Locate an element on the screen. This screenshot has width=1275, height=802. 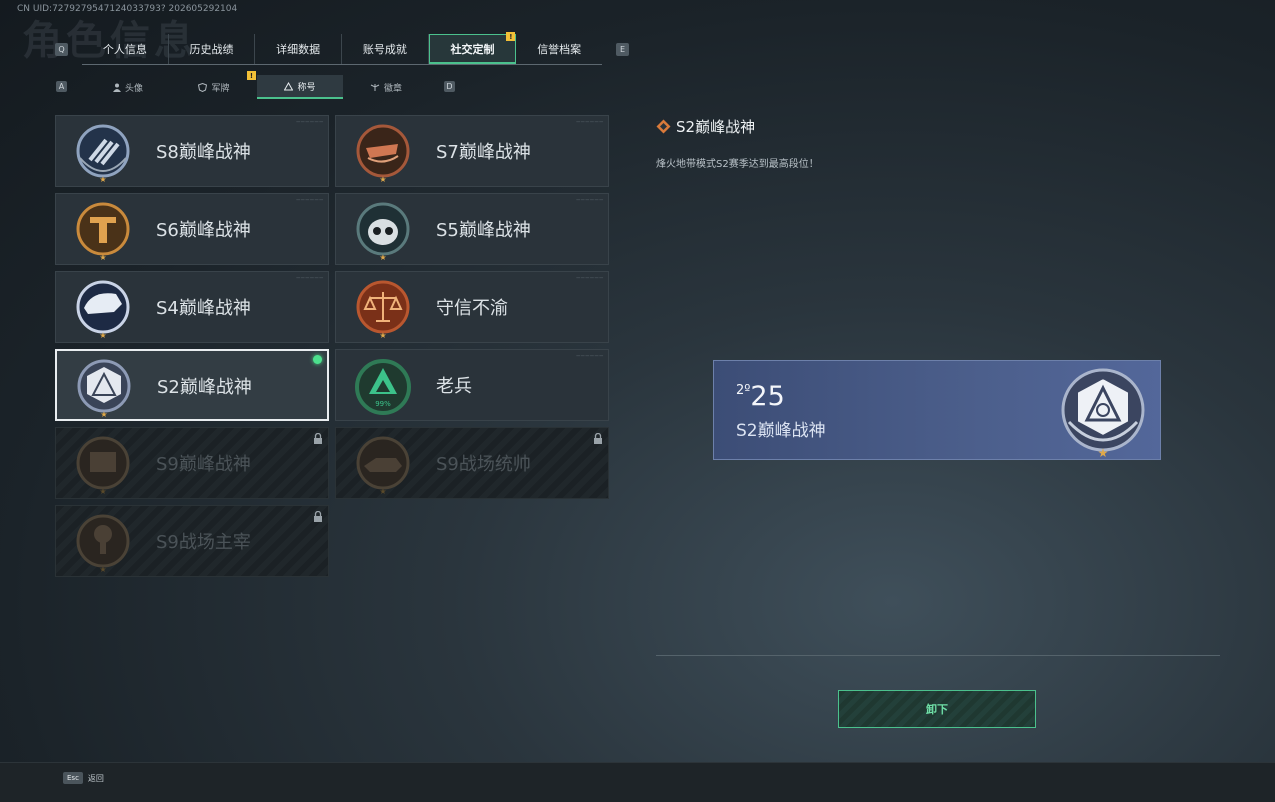
triangle-icon is located at coordinates (289, 85).